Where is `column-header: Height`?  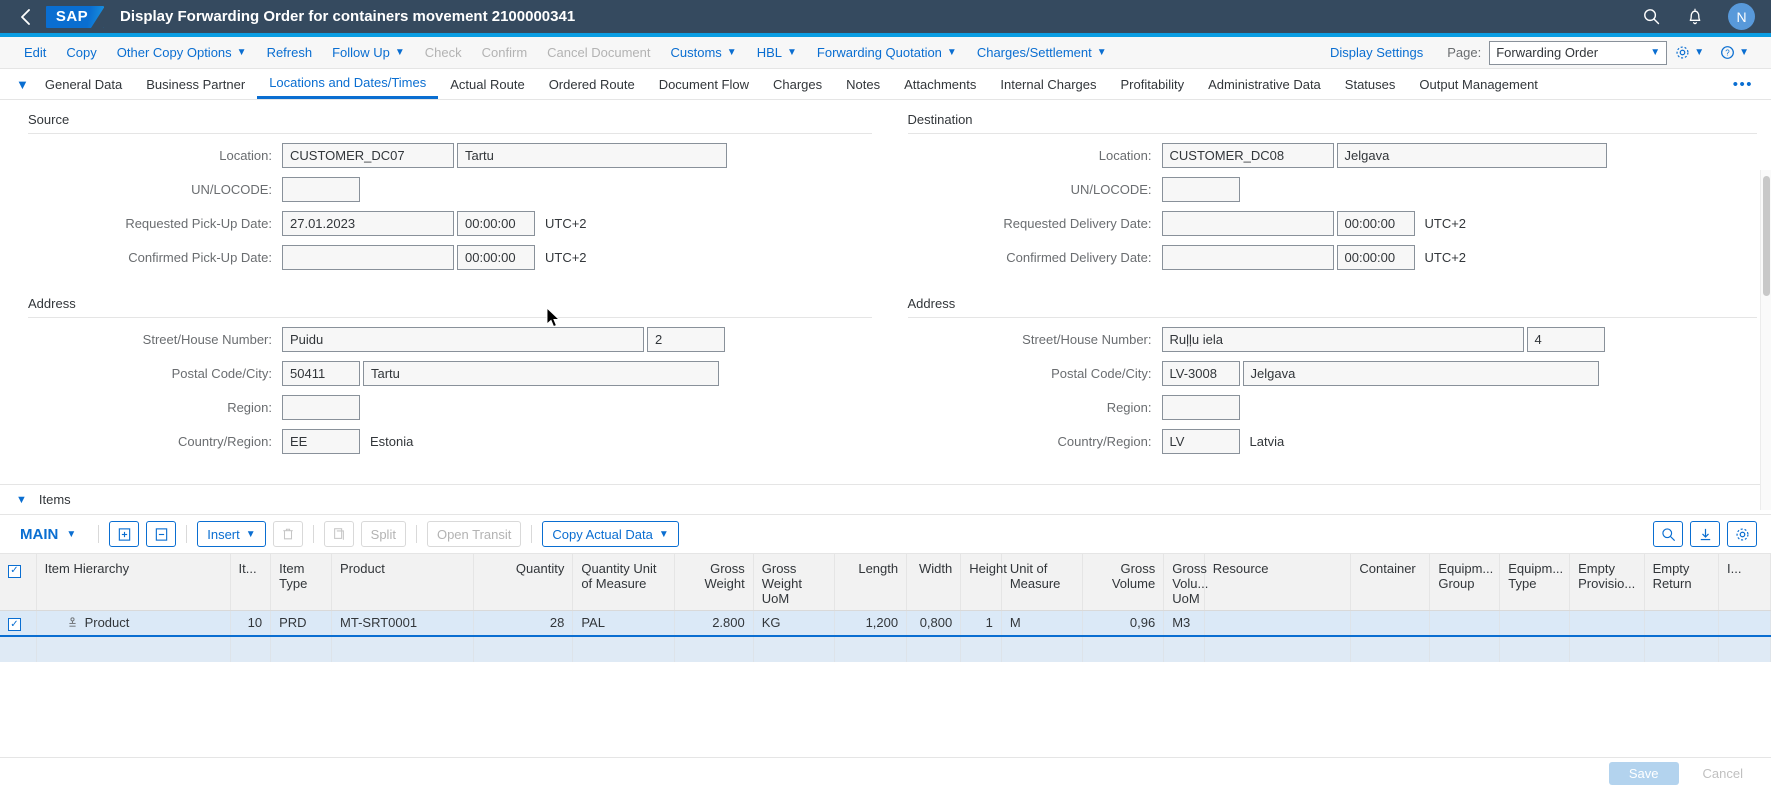
column-header: Height is located at coordinates (983, 582).